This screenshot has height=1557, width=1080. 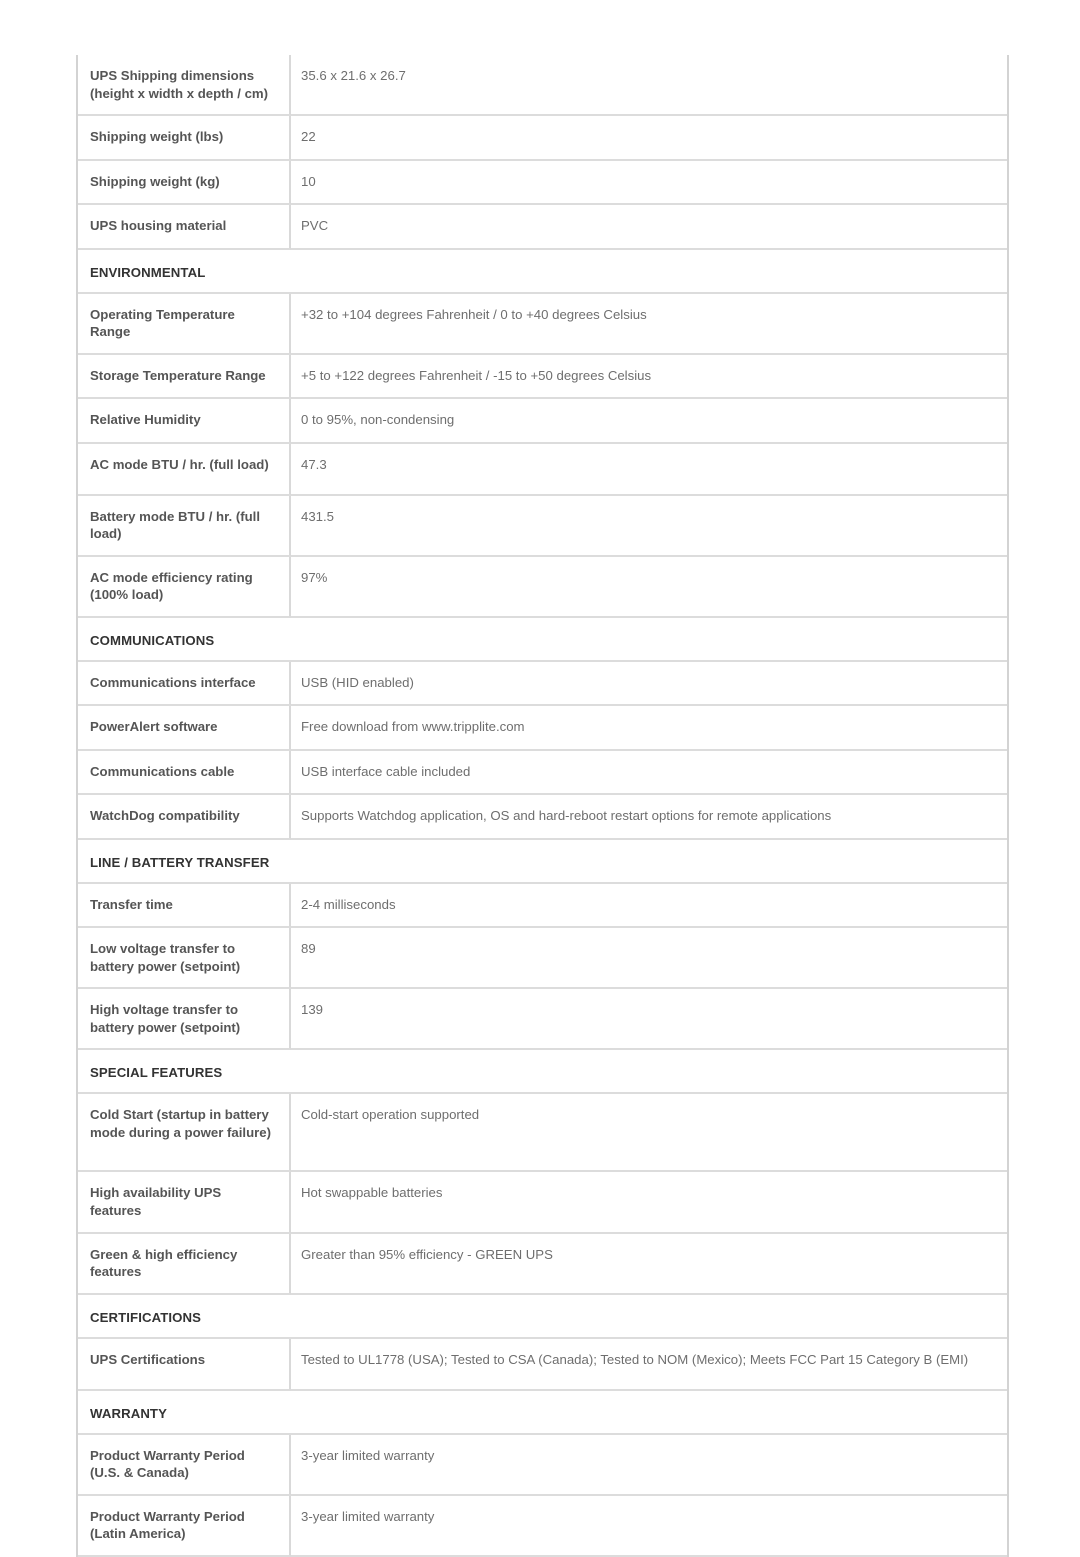 I want to click on spec-value: 89, so click(x=649, y=959).